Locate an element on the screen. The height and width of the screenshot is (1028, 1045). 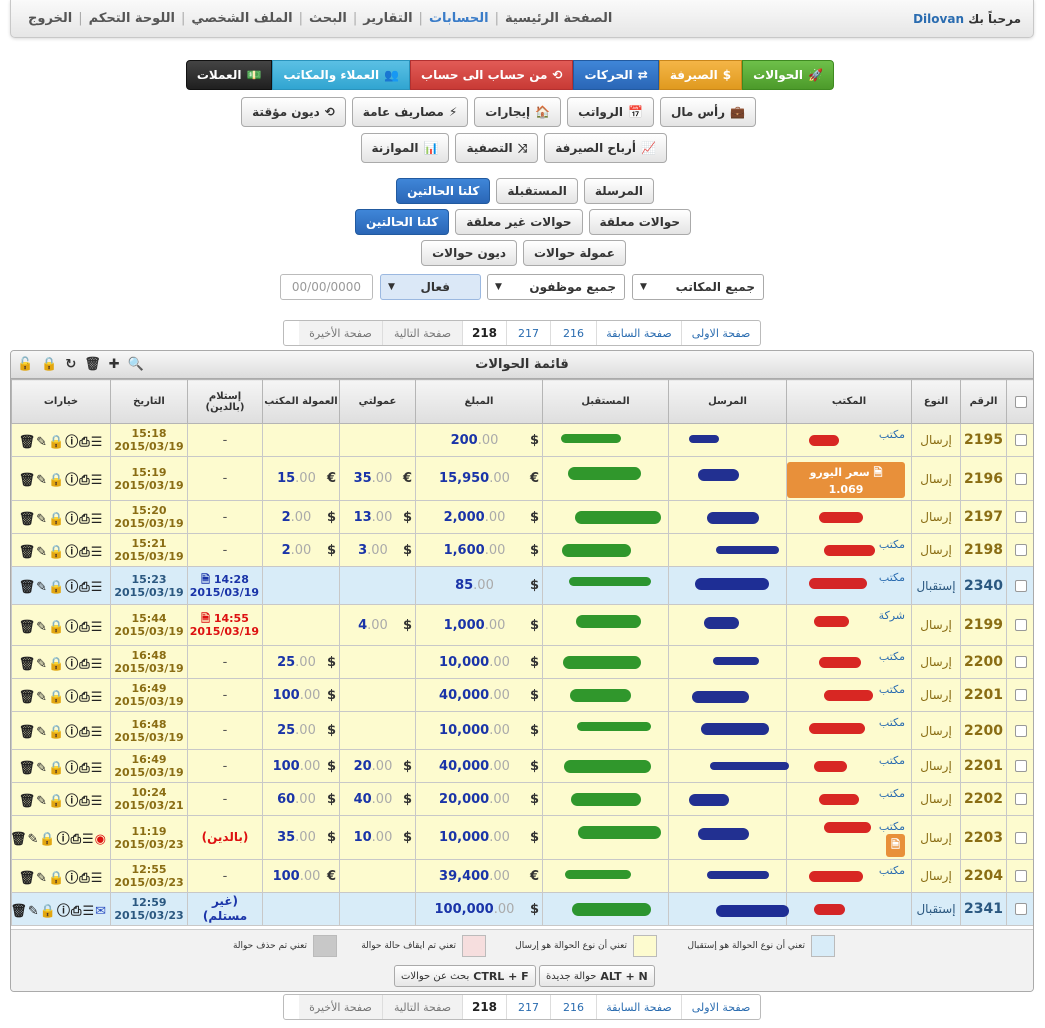
row3-button-2: 📊 الموازنة is located at coordinates (405, 148).